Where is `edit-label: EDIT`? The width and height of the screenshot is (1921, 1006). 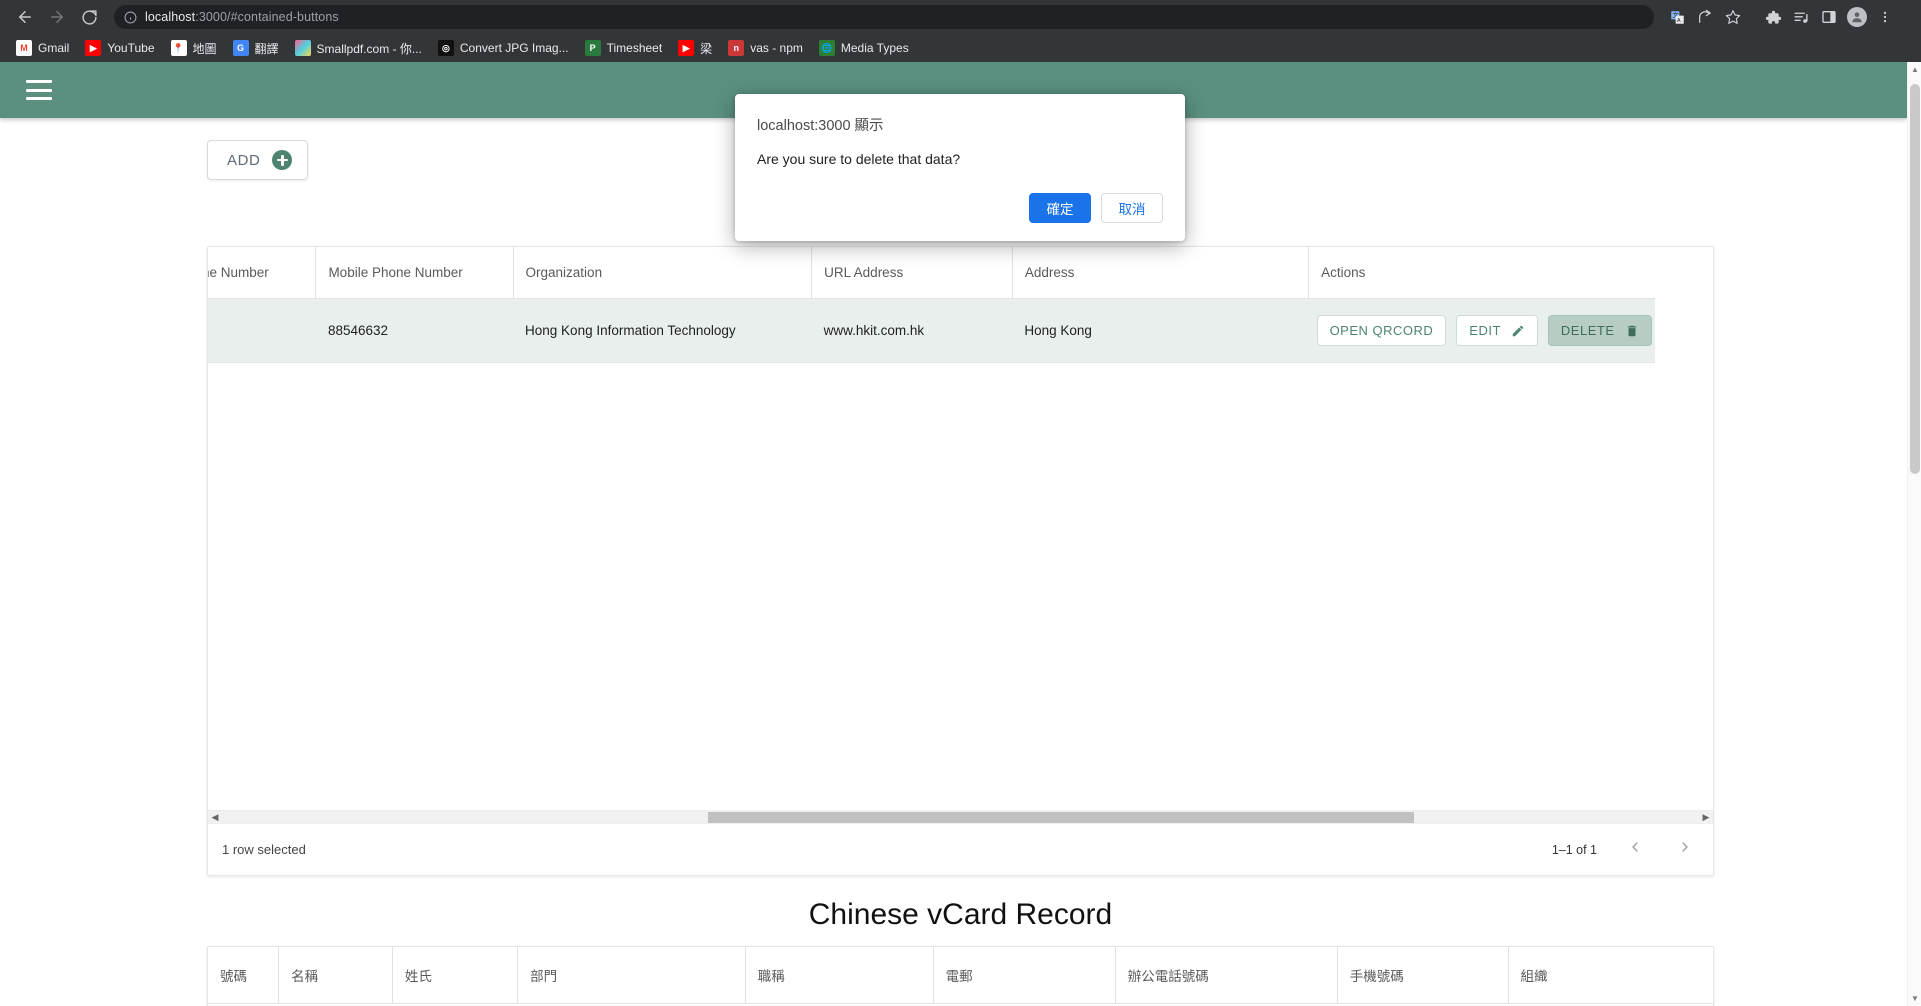
edit-label: EDIT is located at coordinates (1485, 330).